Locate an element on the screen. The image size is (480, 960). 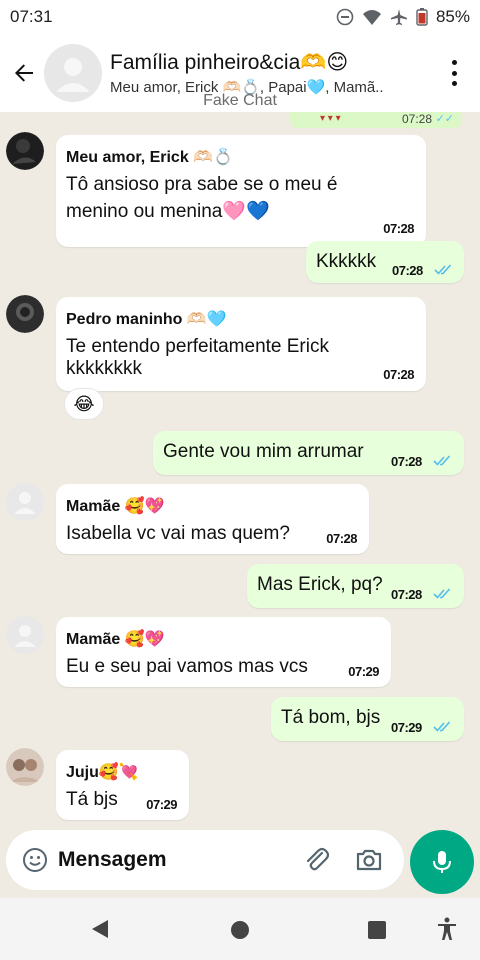
voice-message-button is located at coordinates (442, 862).